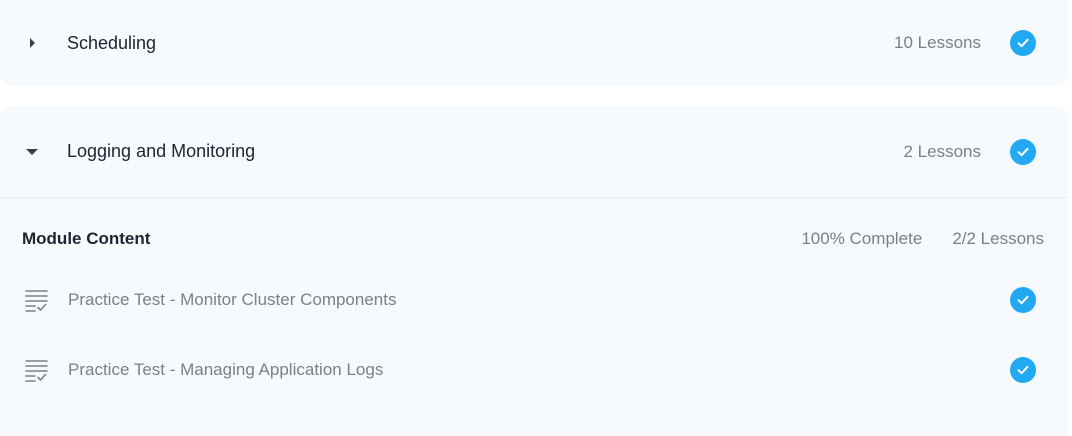 The width and height of the screenshot is (1072, 436). What do you see at coordinates (32, 152) in the screenshot?
I see `caret-down-icon` at bounding box center [32, 152].